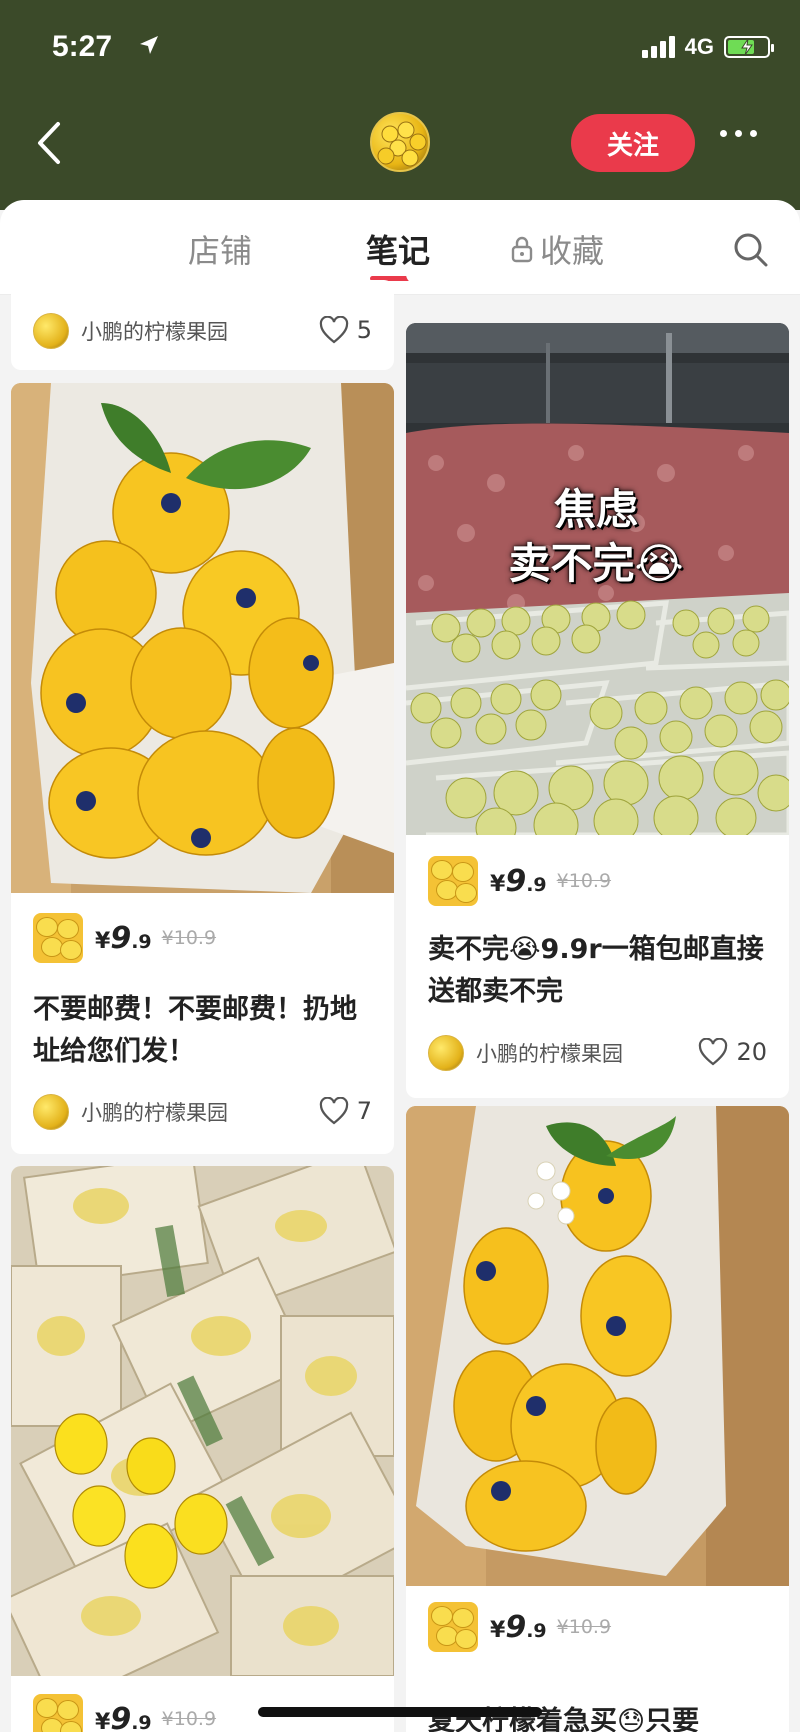 The height and width of the screenshot is (1732, 800). Describe the element at coordinates (738, 133) in the screenshot. I see `more-options-button` at that location.